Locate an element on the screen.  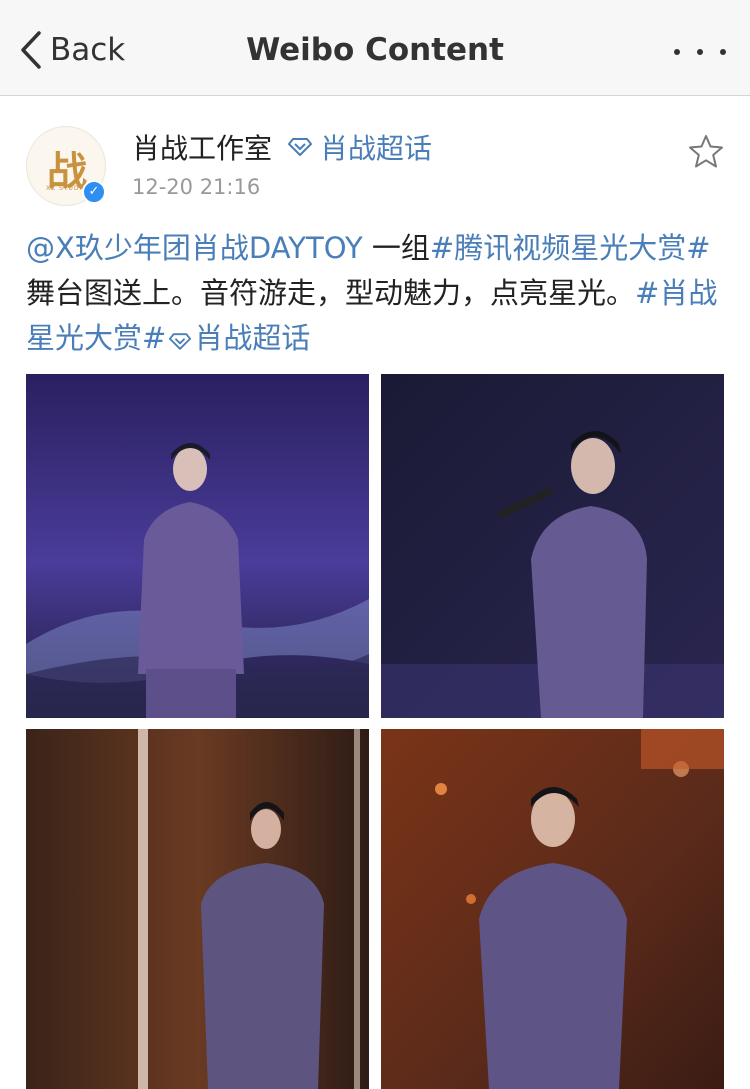
supertopic-link: 肖战超话 is located at coordinates (360, 147).